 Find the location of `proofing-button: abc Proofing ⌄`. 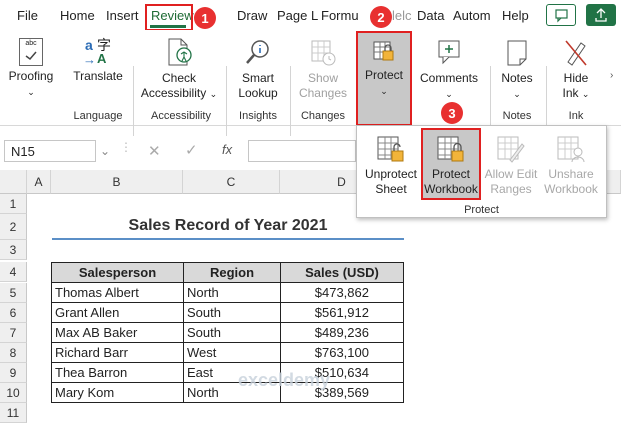

proofing-button: abc Proofing ⌄ is located at coordinates (31, 69).